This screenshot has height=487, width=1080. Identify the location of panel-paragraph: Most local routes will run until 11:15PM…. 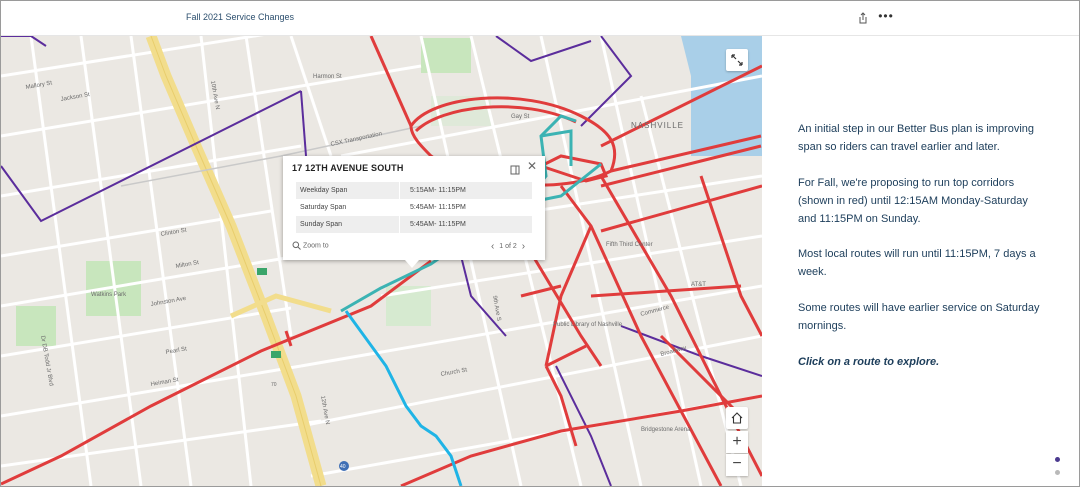
(917, 263).